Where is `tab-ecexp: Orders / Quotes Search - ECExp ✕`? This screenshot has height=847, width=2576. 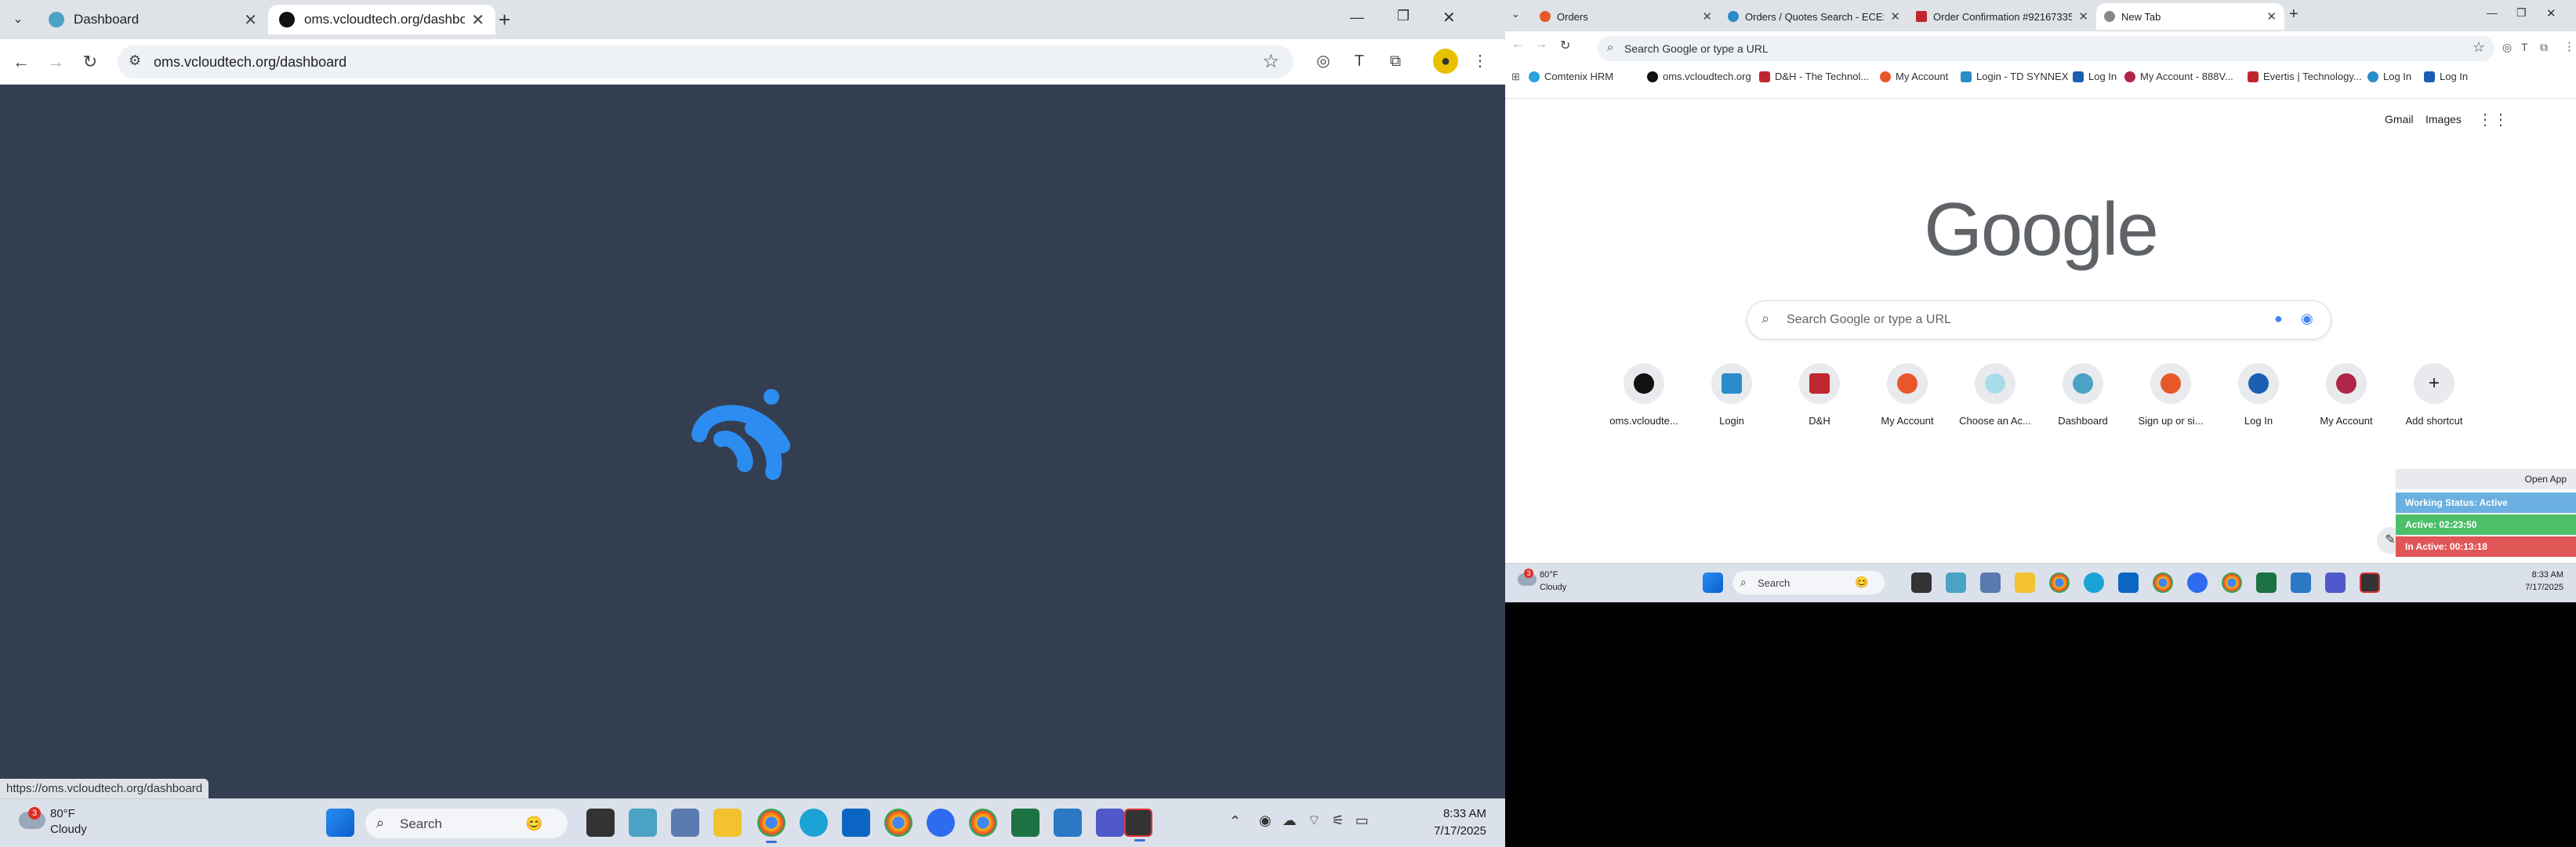
tab-ecexp: Orders / Quotes Search - ECExp ✕ is located at coordinates (1814, 16).